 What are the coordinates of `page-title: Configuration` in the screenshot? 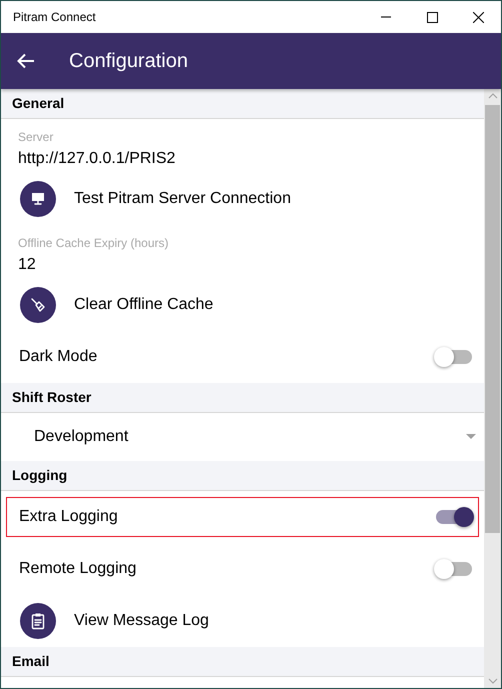 It's located at (128, 61).